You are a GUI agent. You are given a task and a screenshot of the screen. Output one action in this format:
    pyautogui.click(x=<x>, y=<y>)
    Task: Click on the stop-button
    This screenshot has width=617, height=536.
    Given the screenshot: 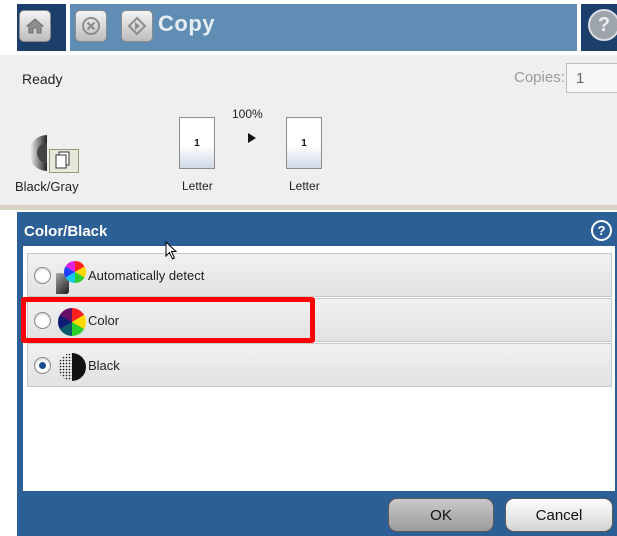 What is the action you would take?
    pyautogui.click(x=91, y=26)
    